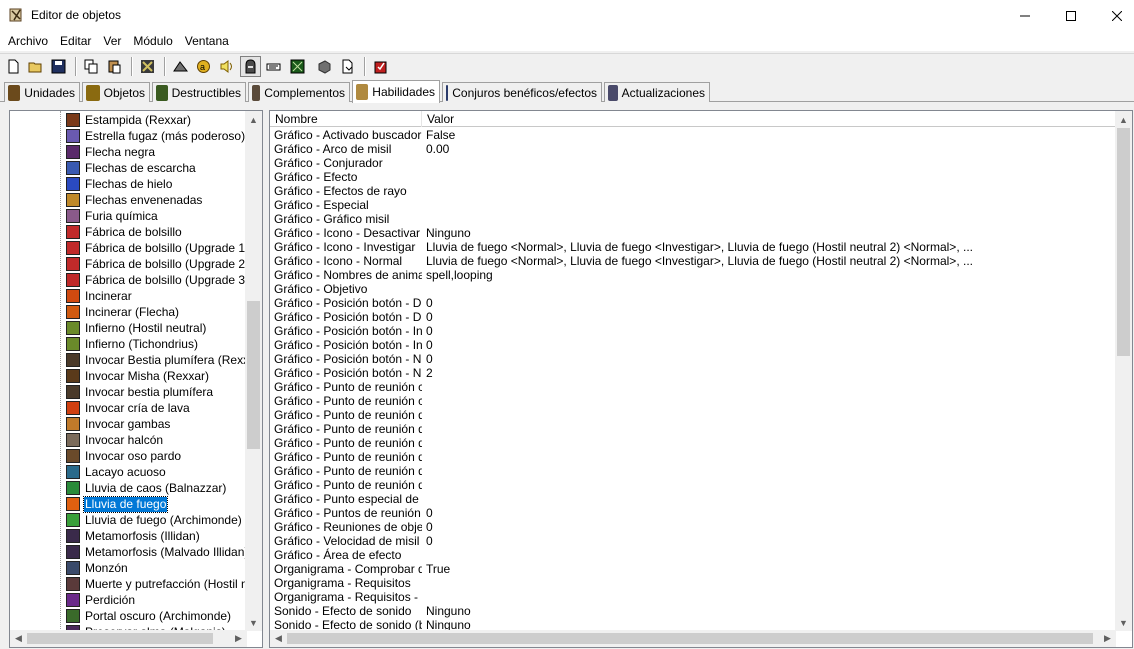 This screenshot has height=649, width=1134. Describe the element at coordinates (156, 552) in the screenshot. I see `tree-item: Metamorfosis (Malvado Illidan)` at that location.